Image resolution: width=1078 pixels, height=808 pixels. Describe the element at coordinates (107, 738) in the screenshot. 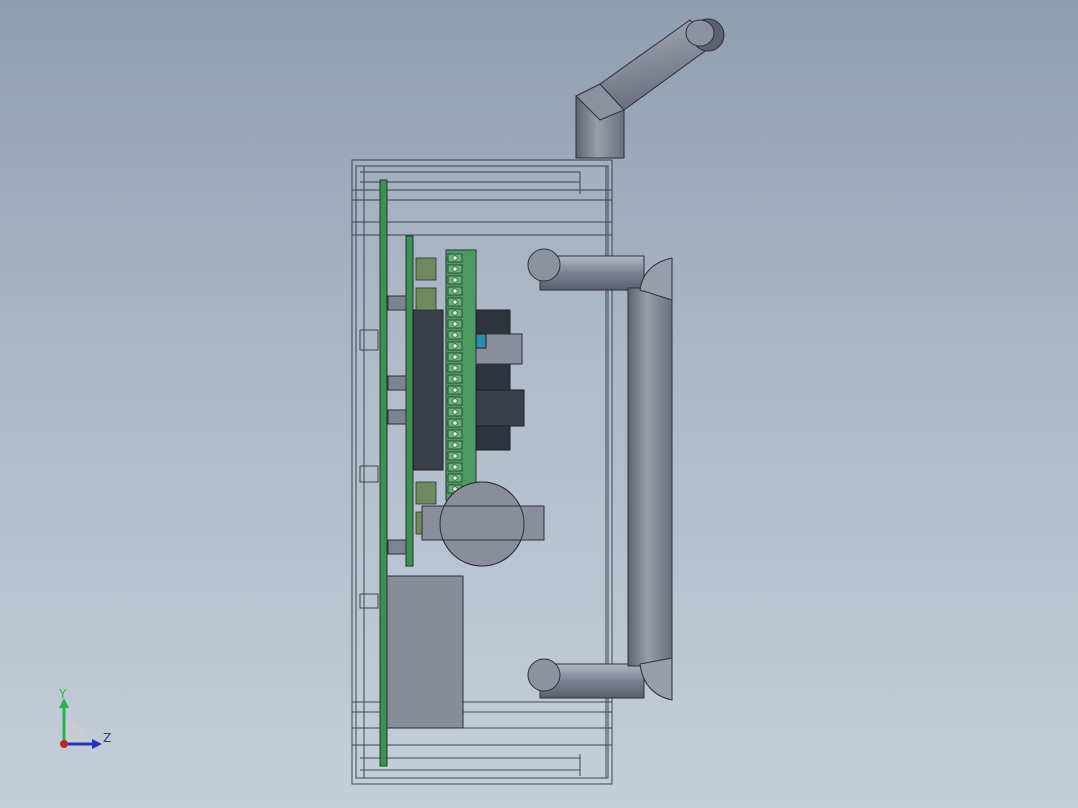

I see `z-axis-label: Z` at that location.